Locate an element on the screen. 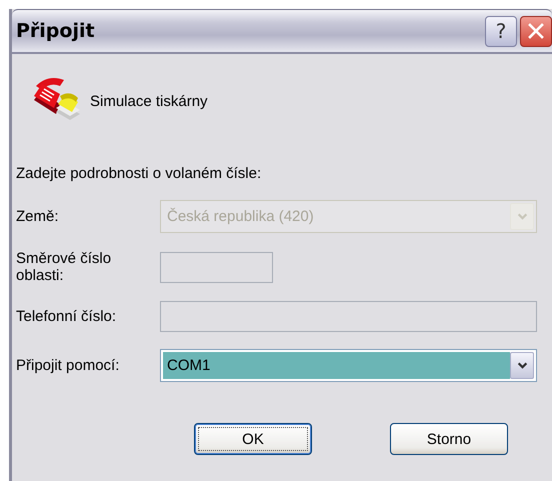 The width and height of the screenshot is (552, 481). field-label: Směrové číslo oblasti: is located at coordinates (64, 267).